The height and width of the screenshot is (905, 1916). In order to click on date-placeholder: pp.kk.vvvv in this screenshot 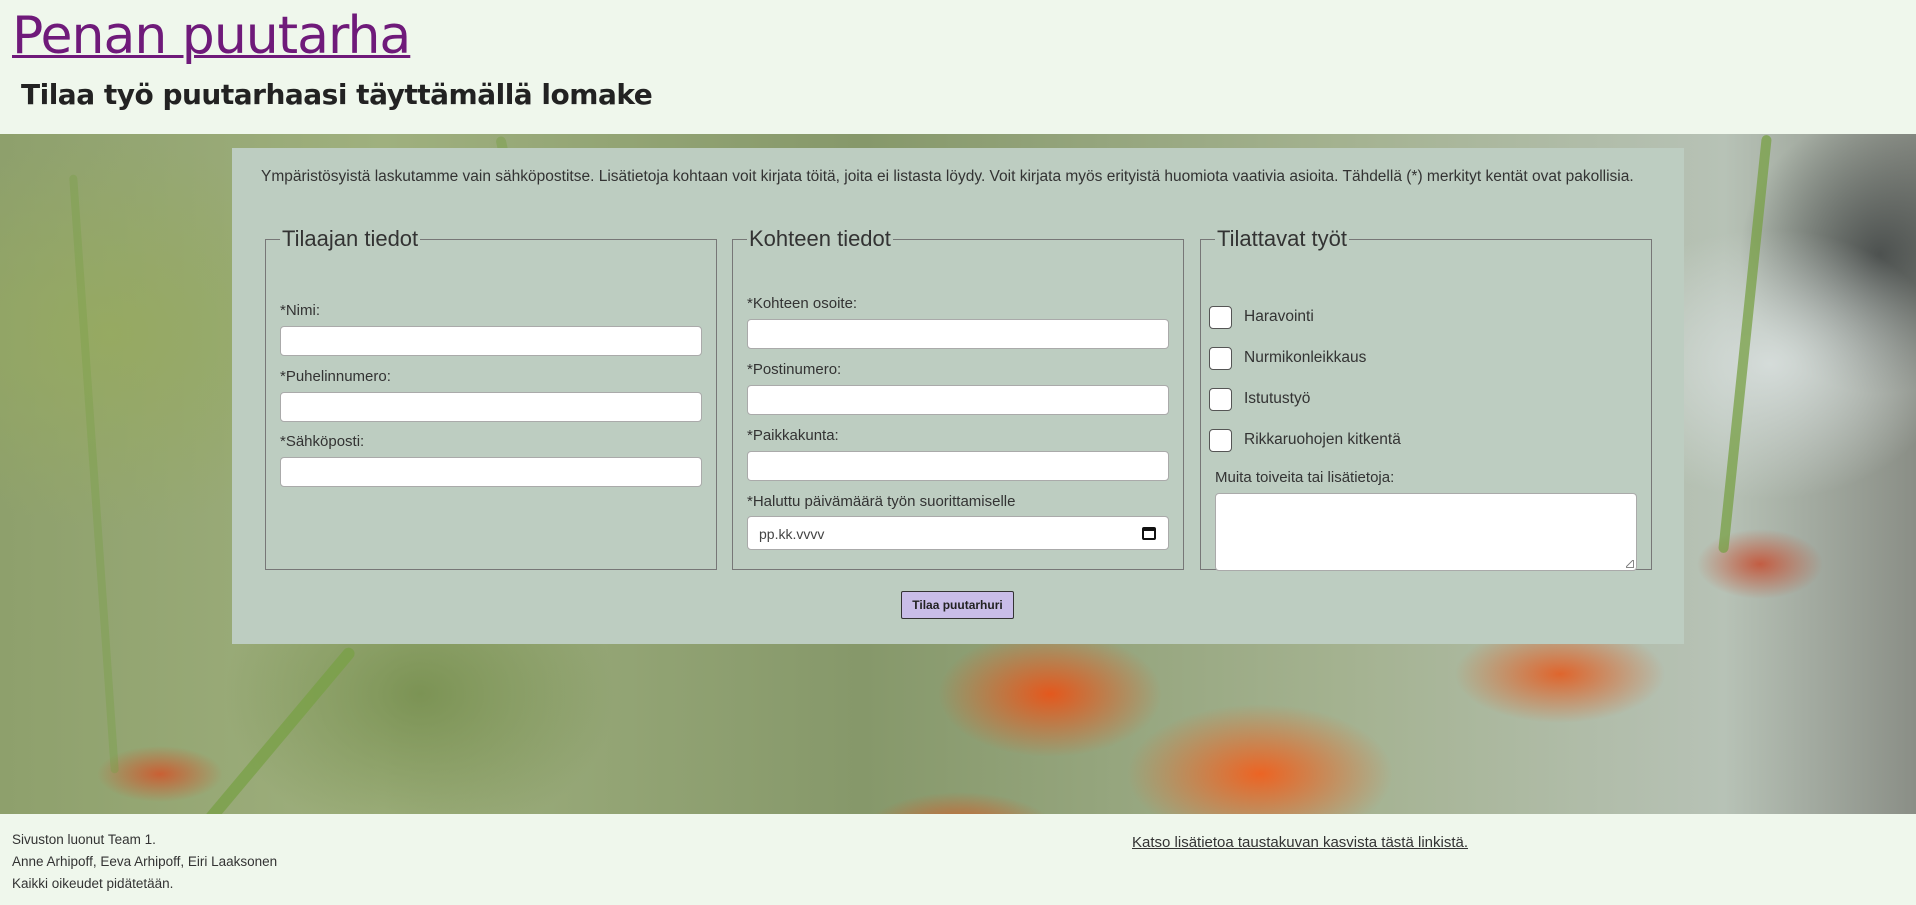, I will do `click(792, 534)`.